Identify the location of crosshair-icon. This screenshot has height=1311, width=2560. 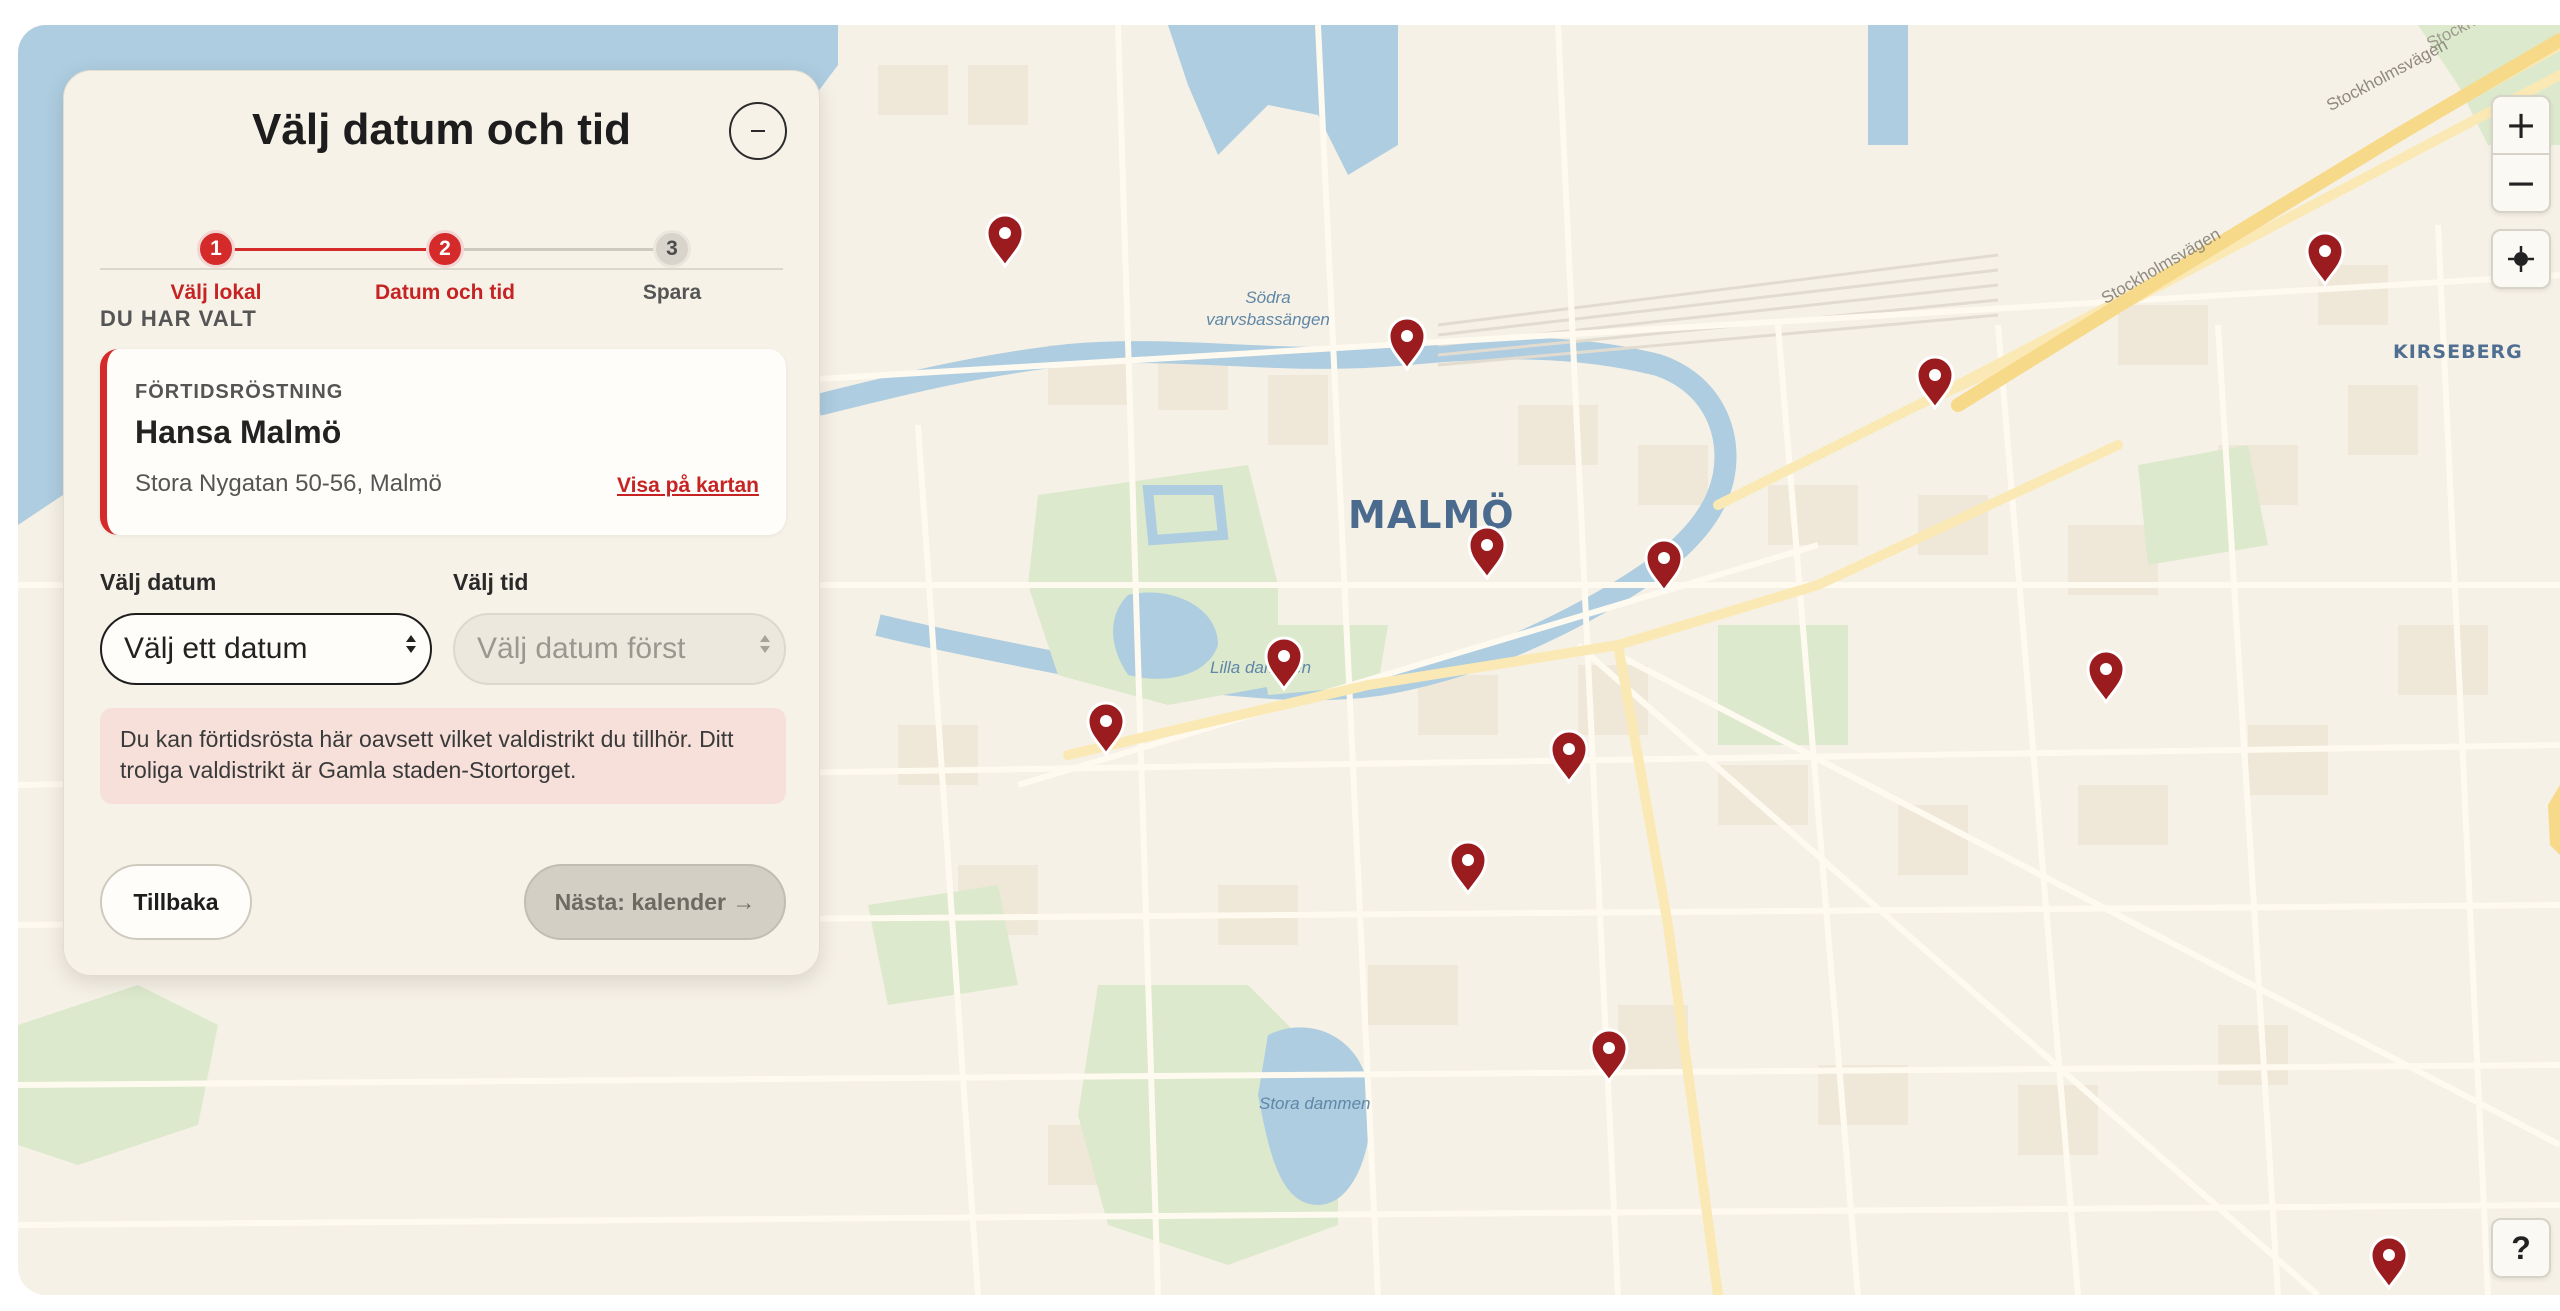
(2521, 259).